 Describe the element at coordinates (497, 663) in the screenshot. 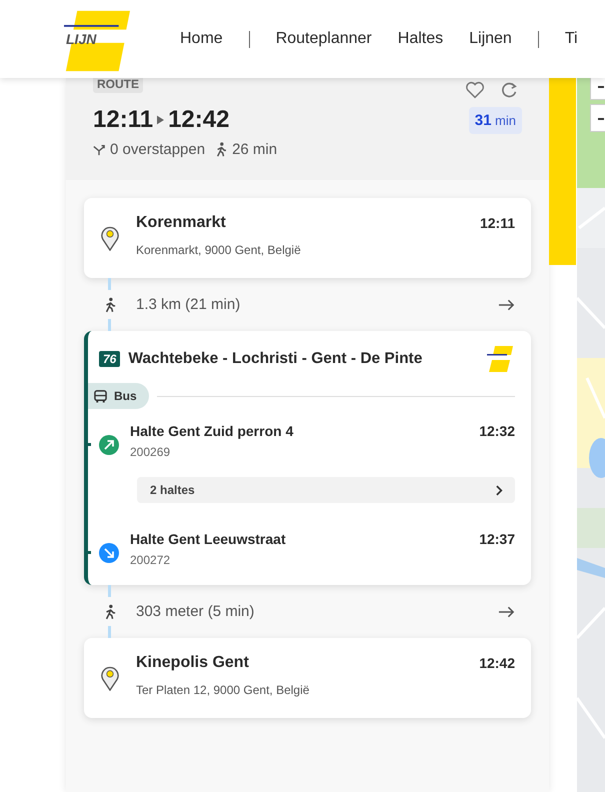

I see `time-text: 12:42` at that location.